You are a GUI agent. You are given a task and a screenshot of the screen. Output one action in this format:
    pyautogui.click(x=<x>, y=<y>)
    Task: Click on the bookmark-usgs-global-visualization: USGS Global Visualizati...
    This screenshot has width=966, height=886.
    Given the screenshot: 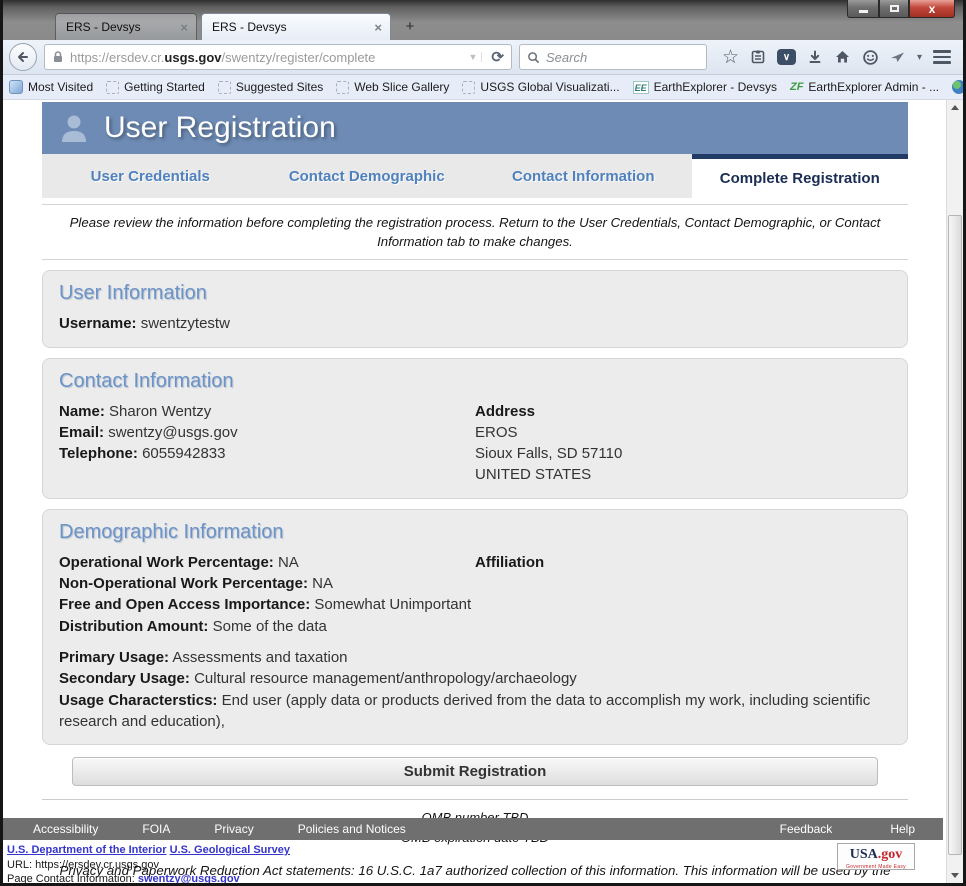 What is the action you would take?
    pyautogui.click(x=541, y=87)
    